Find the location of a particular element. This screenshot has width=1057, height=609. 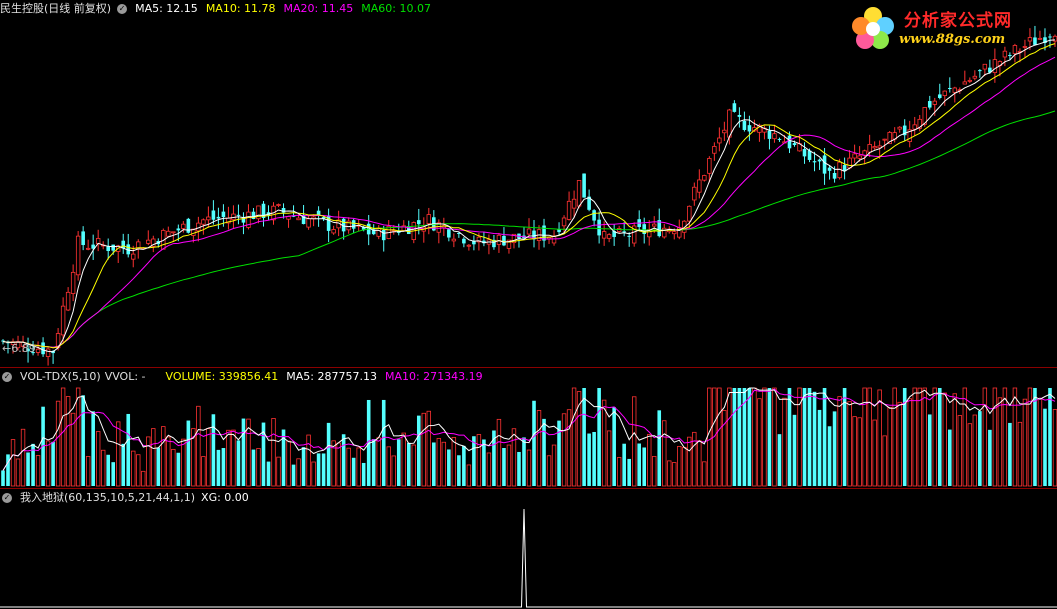

volume-label: VOLUME: 339856.41 is located at coordinates (222, 376).